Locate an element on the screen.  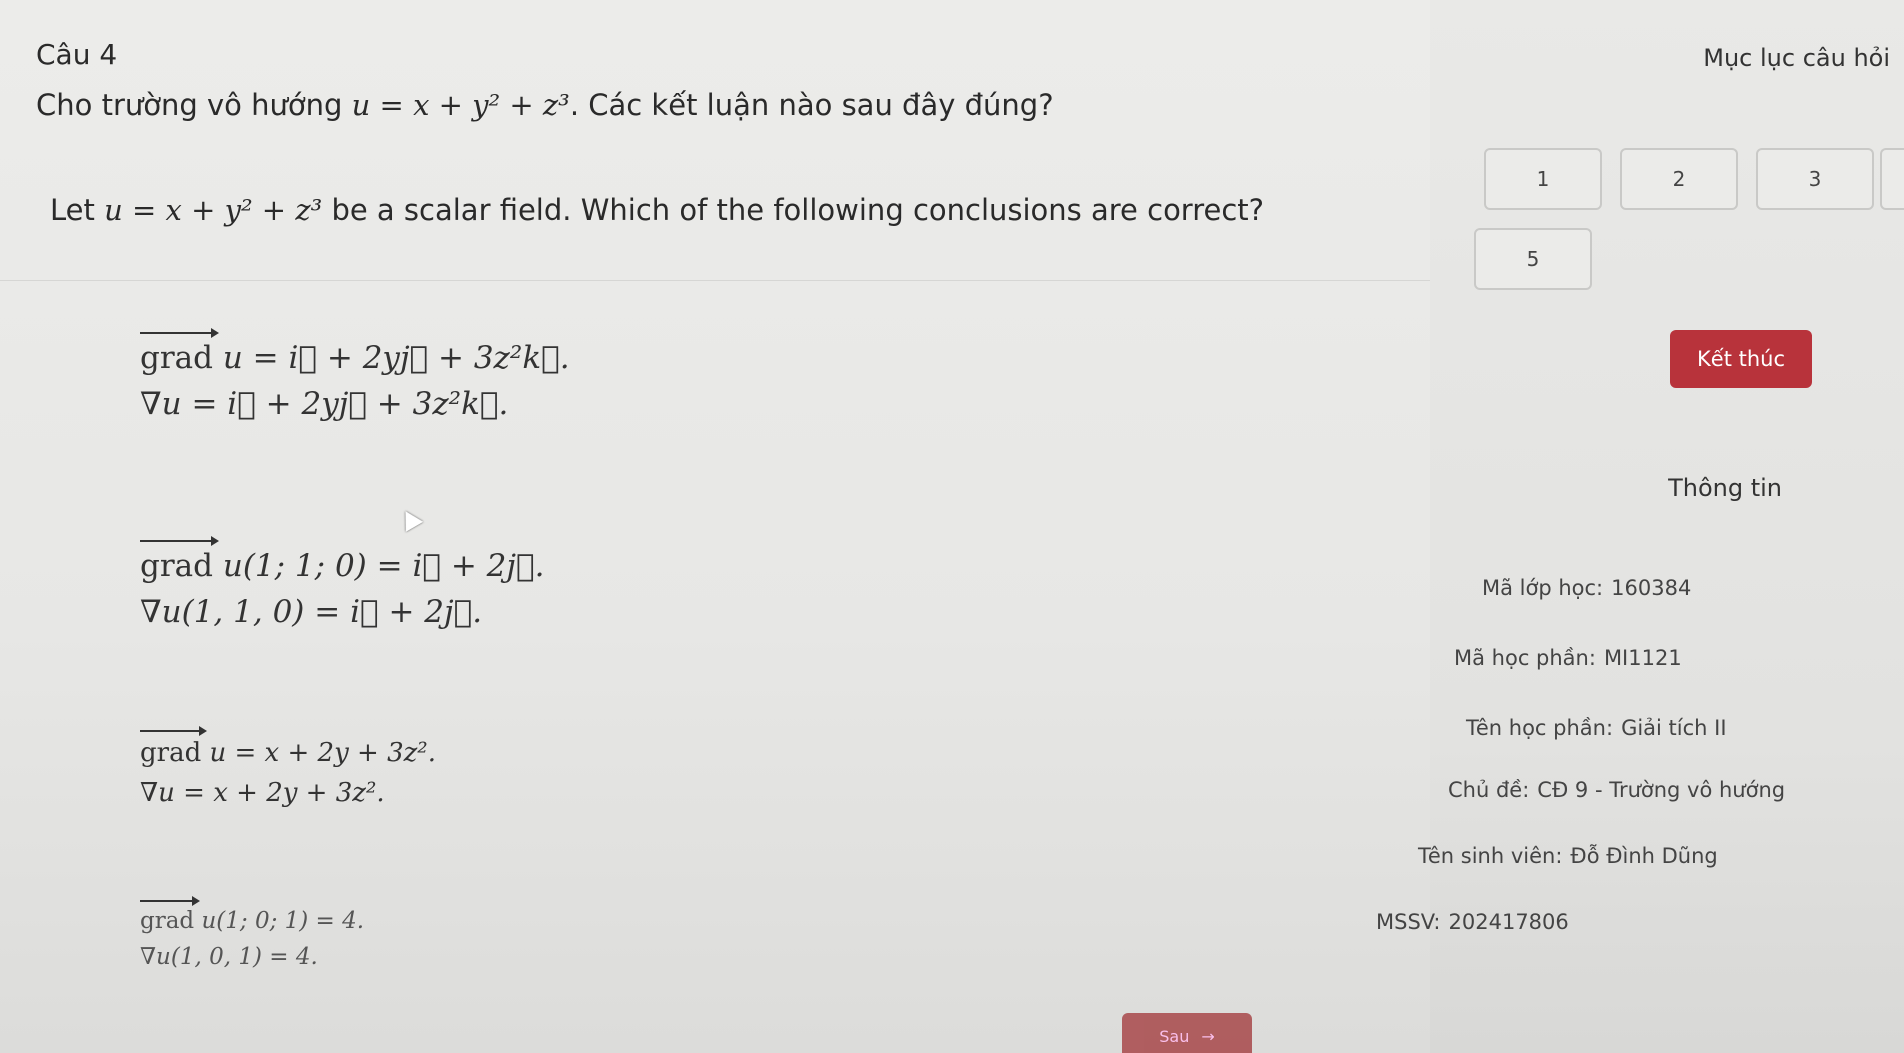
sidebar-title: Mục lục câu hỏi is located at coordinates (1796, 58).